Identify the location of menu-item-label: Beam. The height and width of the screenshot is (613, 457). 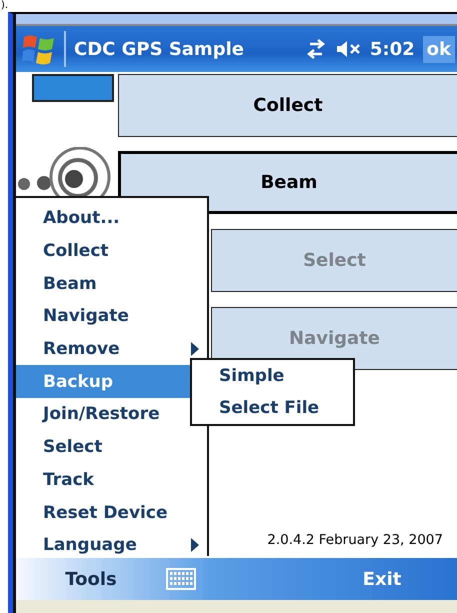
(70, 284).